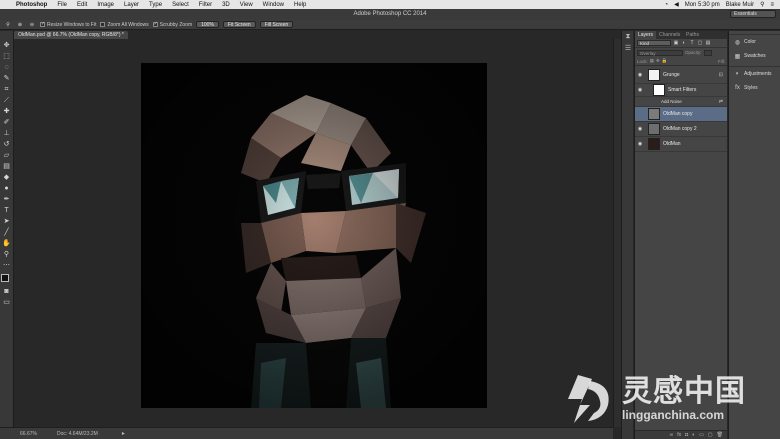 The width and height of the screenshot is (780, 439). I want to click on adjustment-filter-icon: ◐, so click(684, 43).